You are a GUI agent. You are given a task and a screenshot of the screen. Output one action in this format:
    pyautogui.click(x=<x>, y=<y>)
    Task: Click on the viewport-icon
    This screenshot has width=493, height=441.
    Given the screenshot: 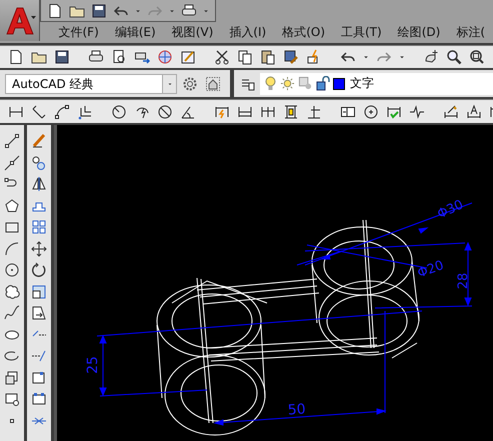 What is the action you would take?
    pyautogui.click(x=305, y=83)
    